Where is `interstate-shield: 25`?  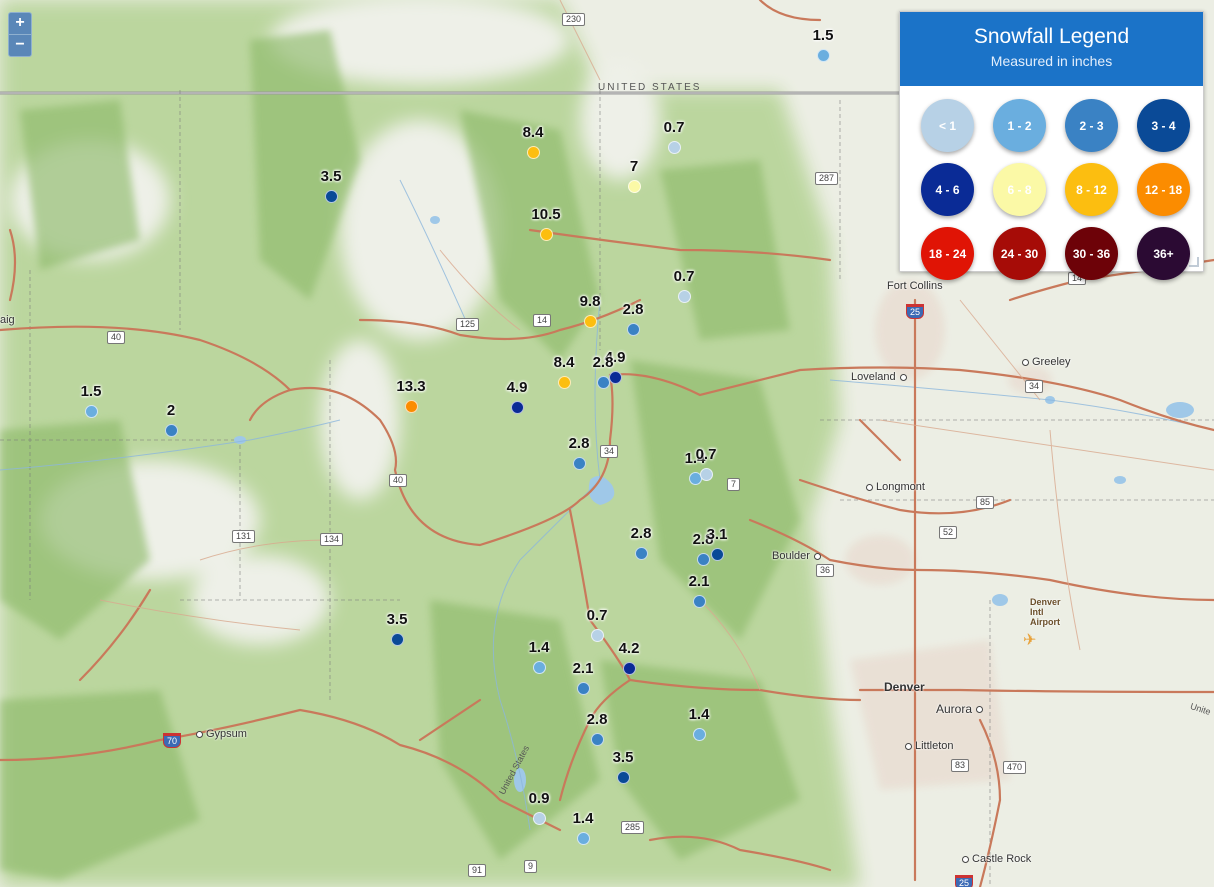 interstate-shield: 25 is located at coordinates (964, 881).